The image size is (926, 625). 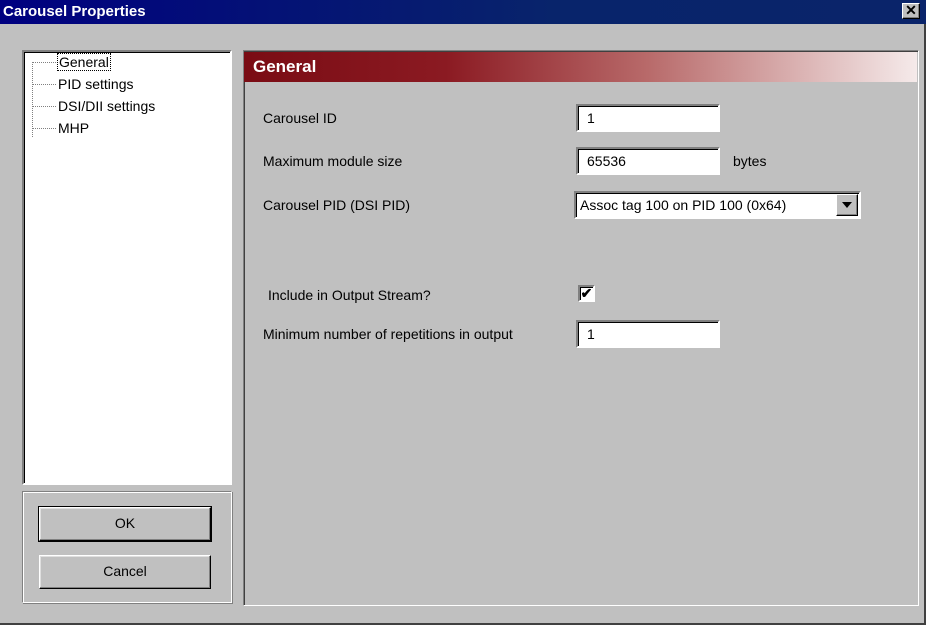 What do you see at coordinates (107, 106) in the screenshot?
I see `tree-item-label: DSI/DII settings` at bounding box center [107, 106].